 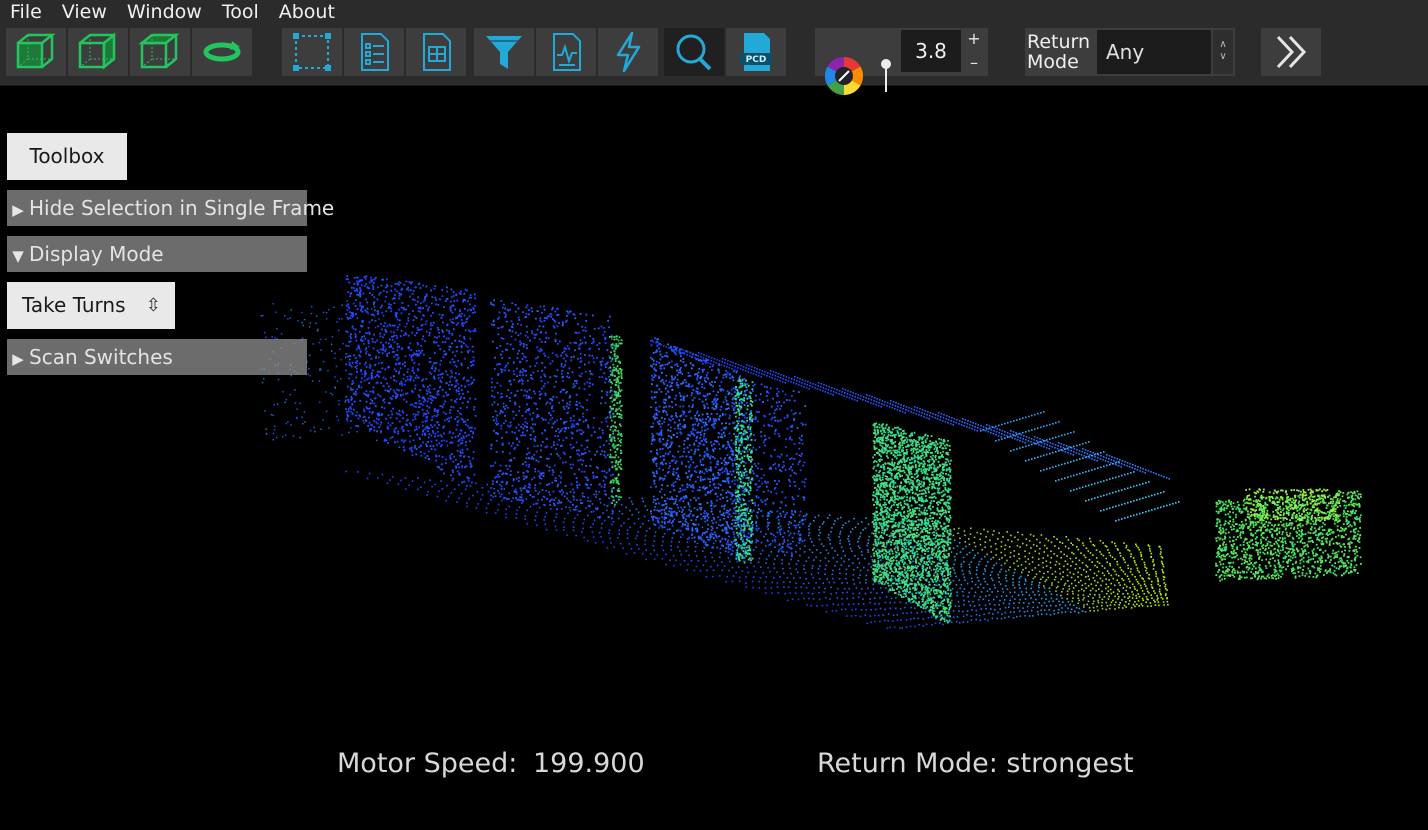 What do you see at coordinates (240, 12) in the screenshot?
I see `menu-tool: Tool` at bounding box center [240, 12].